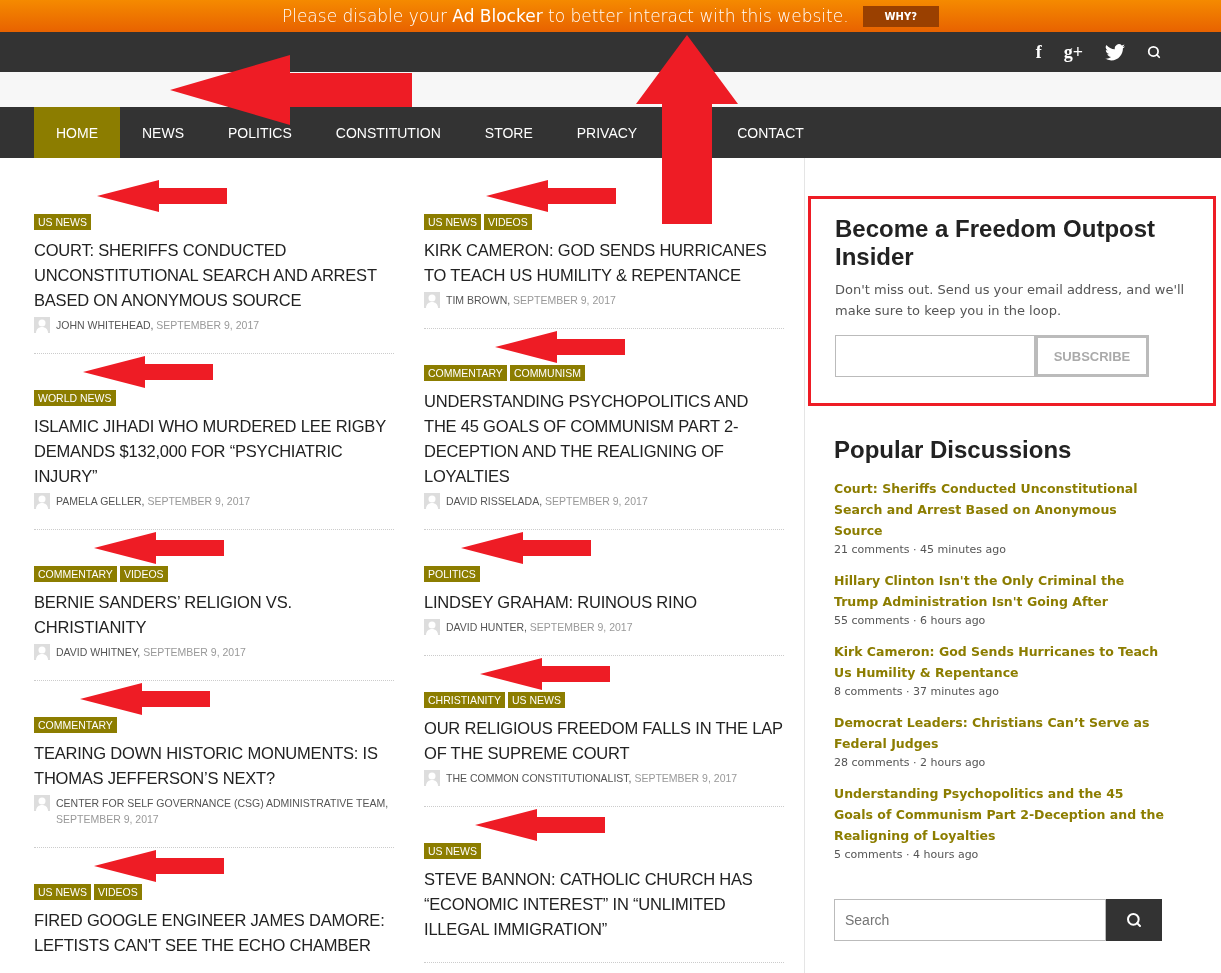 This screenshot has width=1221, height=973. What do you see at coordinates (547, 373) in the screenshot?
I see `category-tag: COMMUNISM` at bounding box center [547, 373].